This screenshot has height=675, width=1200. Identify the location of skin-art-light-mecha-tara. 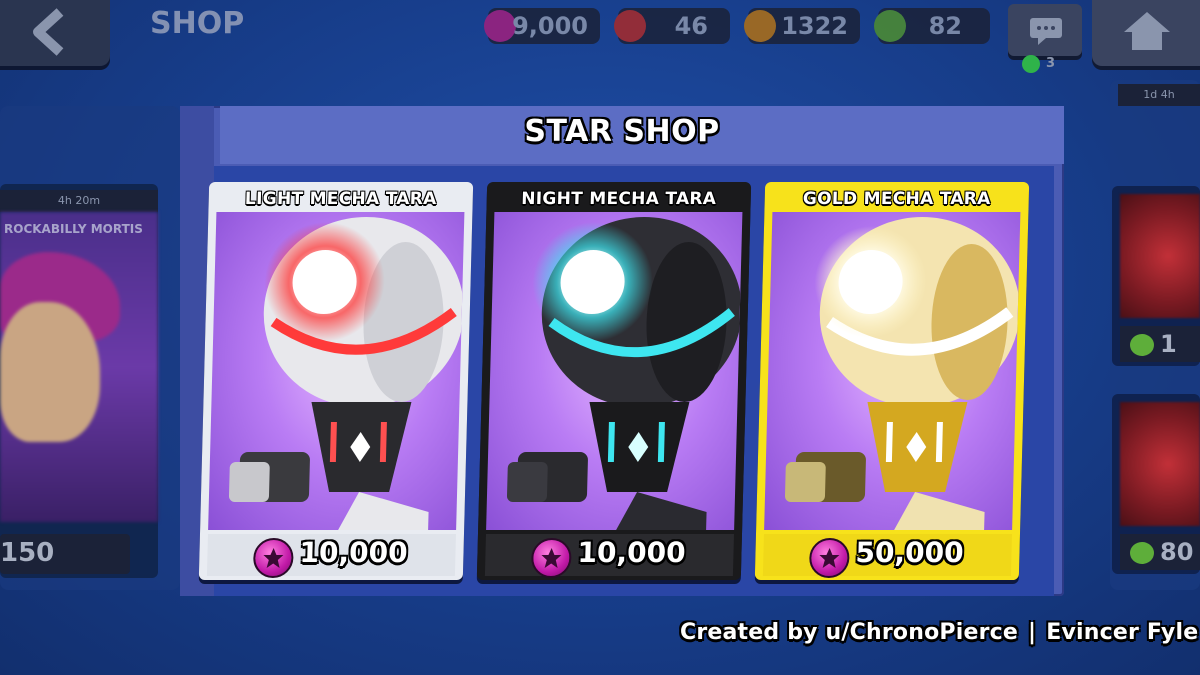
(336, 371).